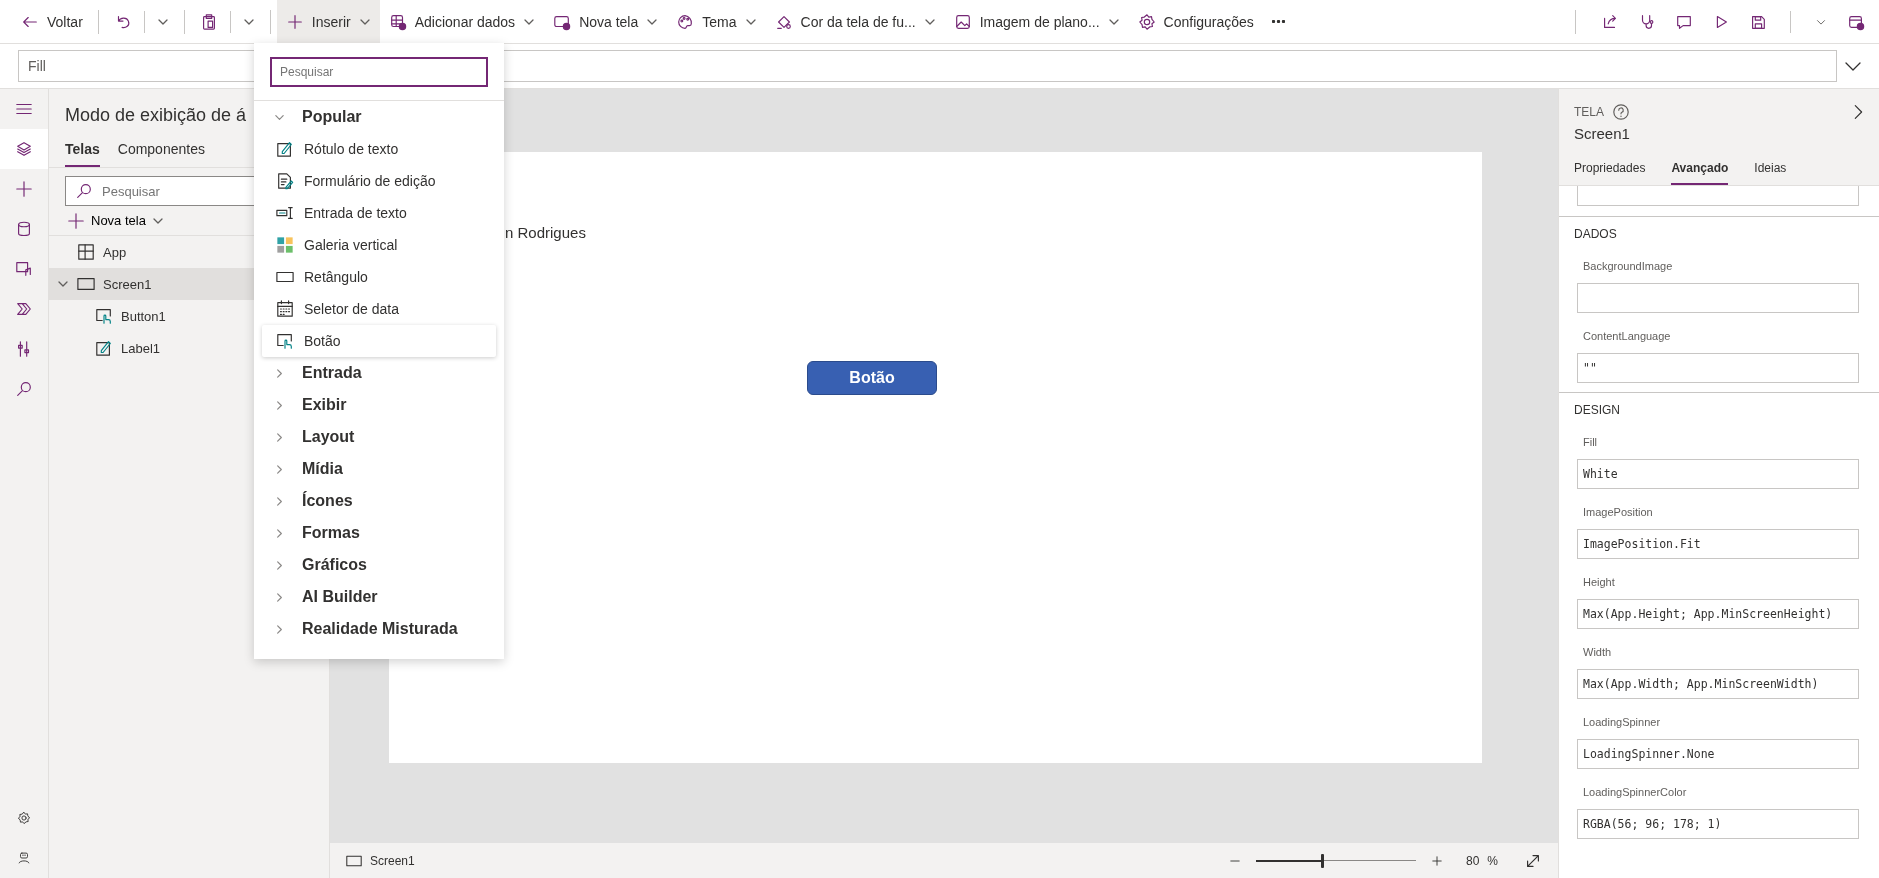 Image resolution: width=1879 pixels, height=878 pixels. What do you see at coordinates (136, 66) in the screenshot?
I see `property-field: Fill` at bounding box center [136, 66].